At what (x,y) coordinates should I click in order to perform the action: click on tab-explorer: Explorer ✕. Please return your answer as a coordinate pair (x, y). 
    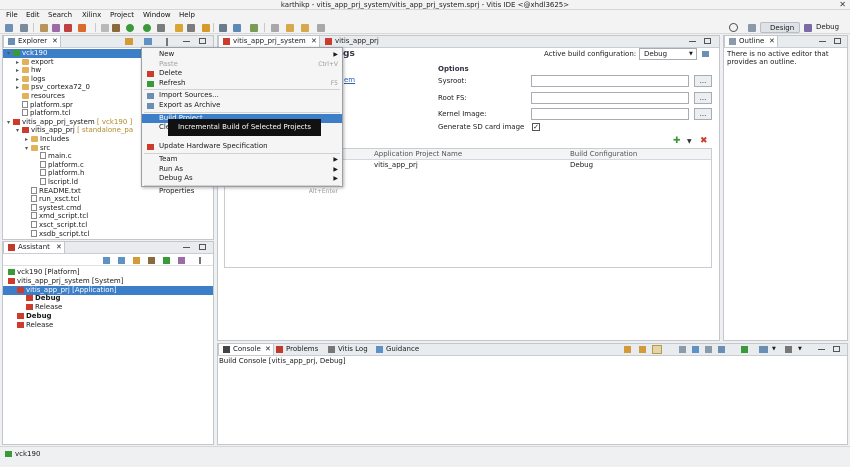
    Looking at the image, I should click on (32, 41).